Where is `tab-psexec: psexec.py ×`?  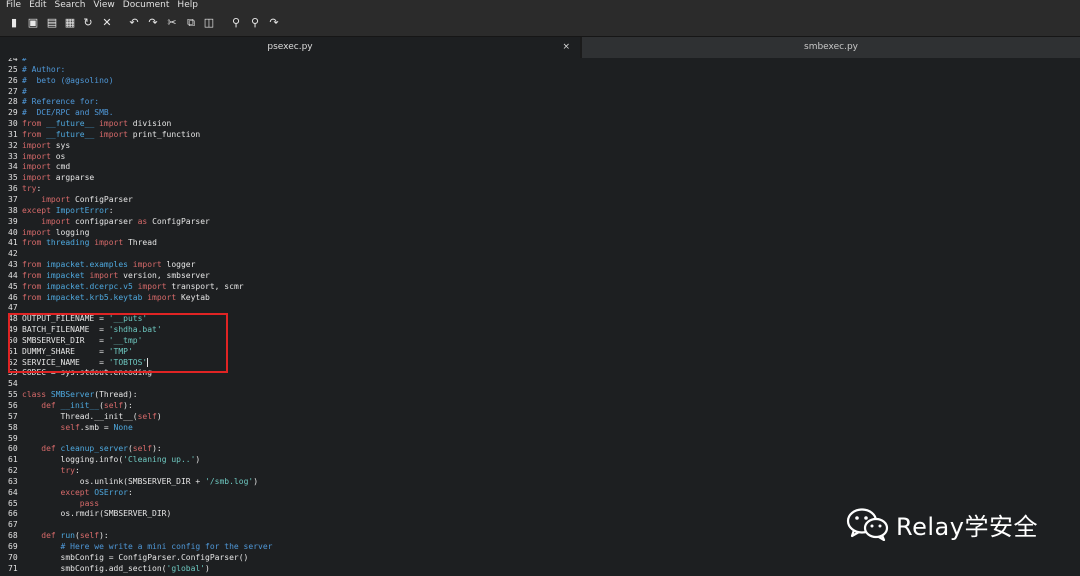
tab-psexec: psexec.py × is located at coordinates (290, 47).